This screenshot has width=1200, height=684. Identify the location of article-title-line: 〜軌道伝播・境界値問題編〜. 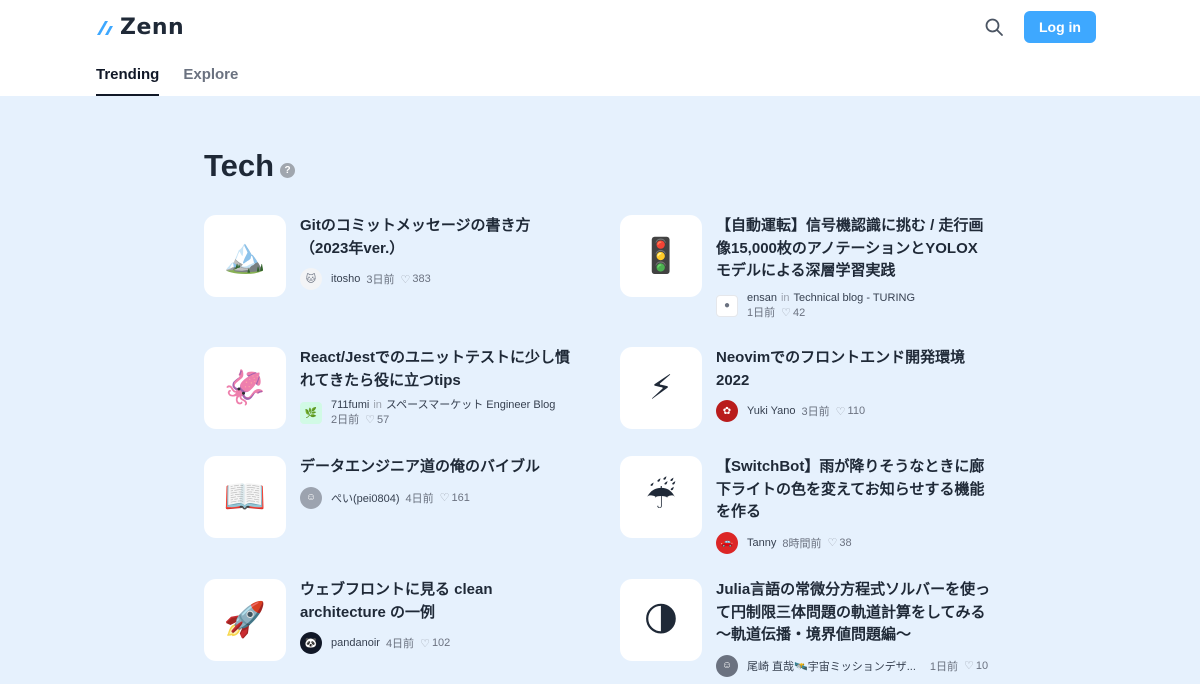
(814, 634).